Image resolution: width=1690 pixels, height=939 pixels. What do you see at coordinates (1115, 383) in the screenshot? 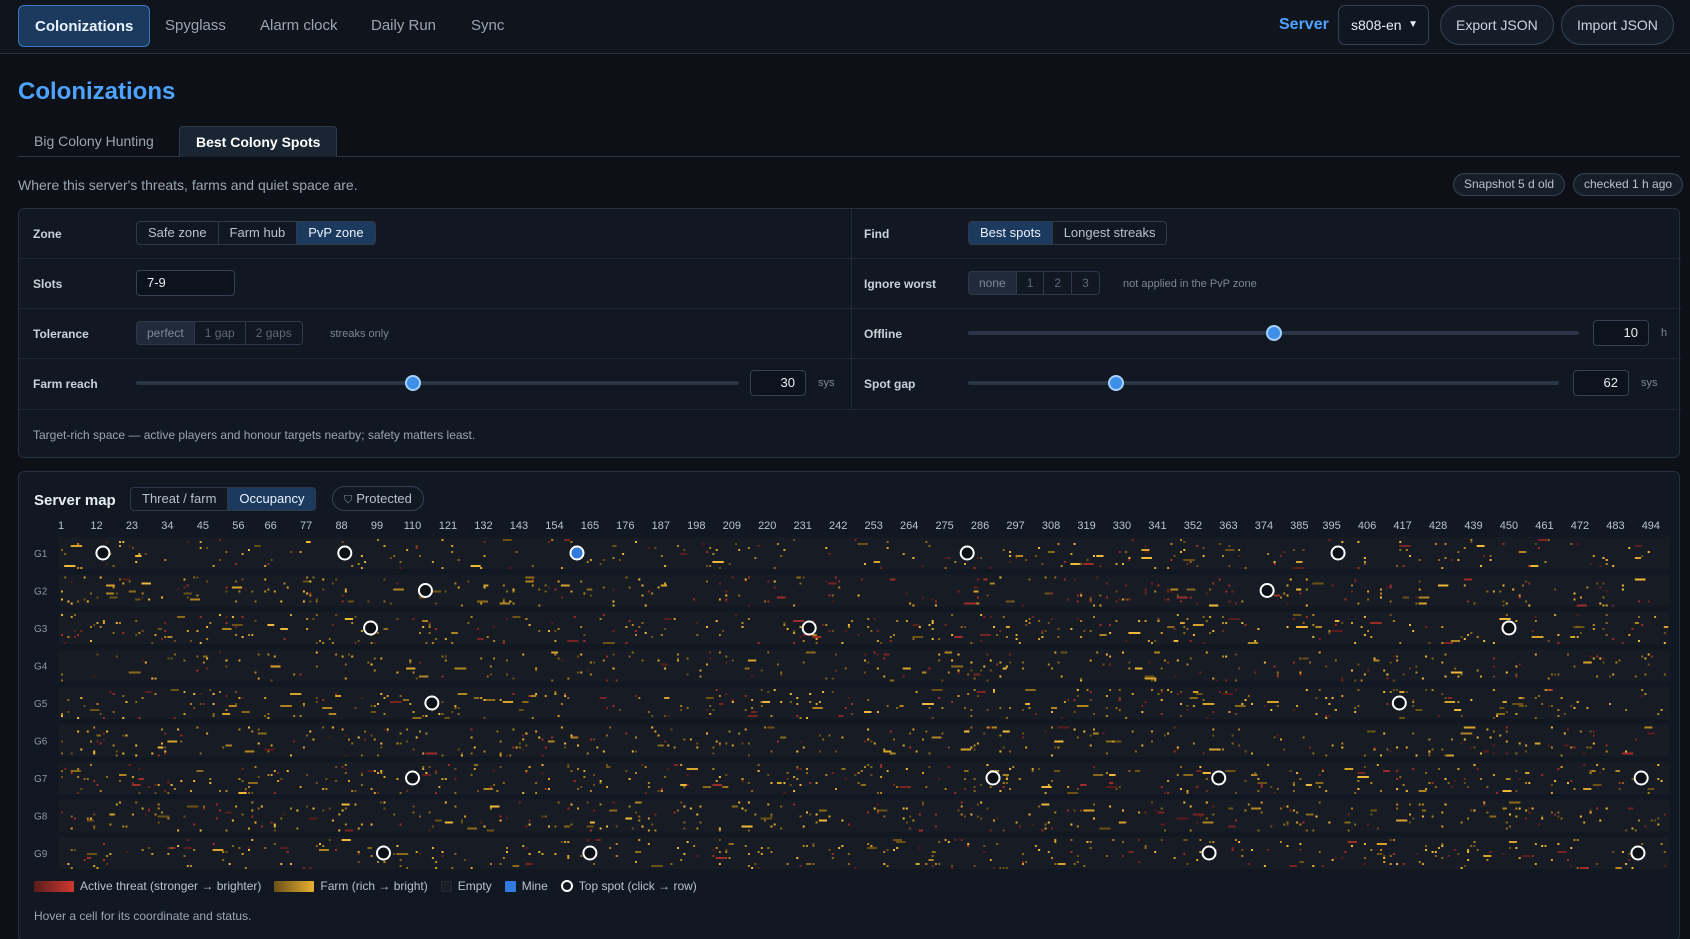
I see `spot-gap-slider-thumb` at bounding box center [1115, 383].